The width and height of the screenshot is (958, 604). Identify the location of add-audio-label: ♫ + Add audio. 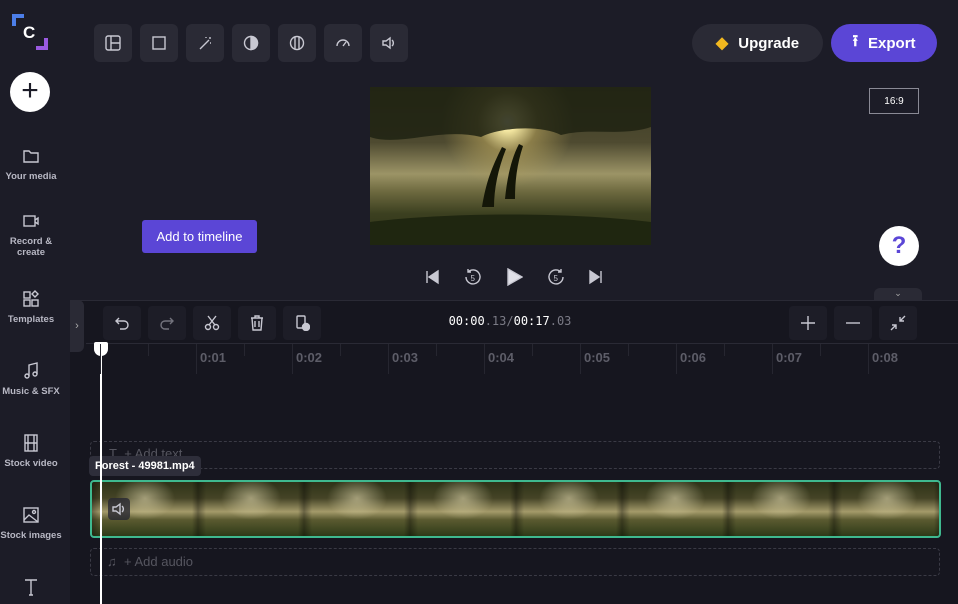
(150, 561).